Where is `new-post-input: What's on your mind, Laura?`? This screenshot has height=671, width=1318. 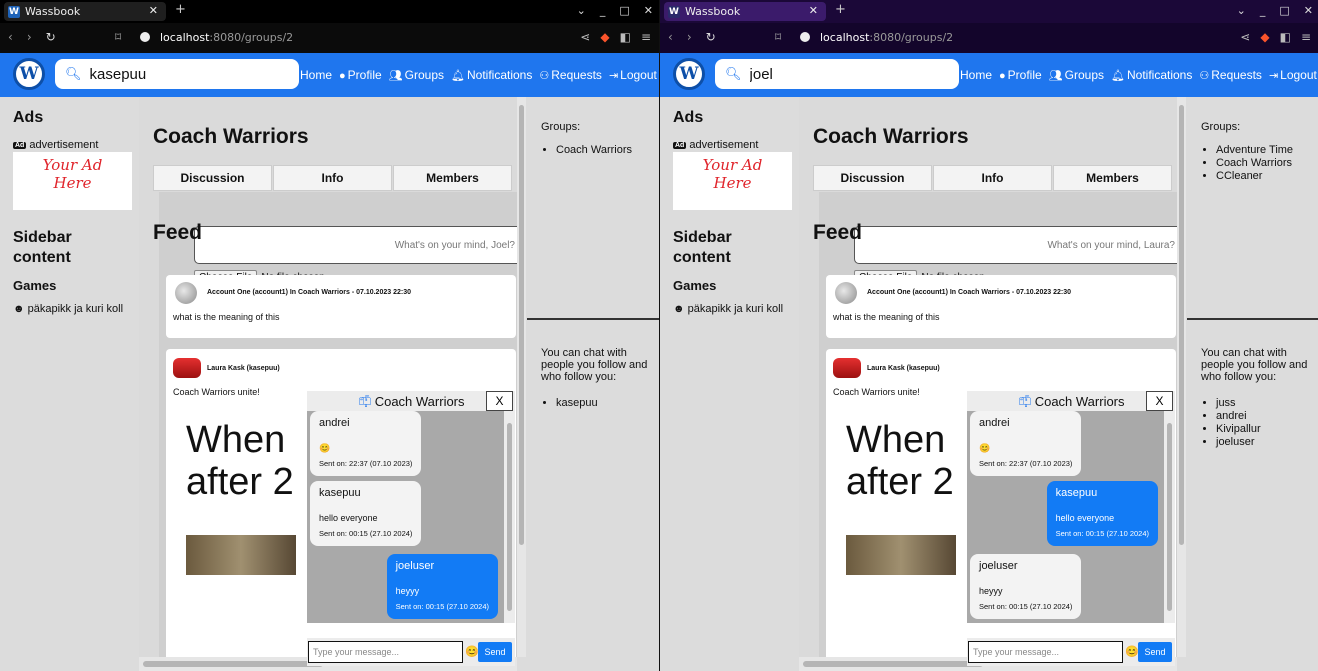
new-post-input: What's on your mind, Laura? is located at coordinates (1015, 245).